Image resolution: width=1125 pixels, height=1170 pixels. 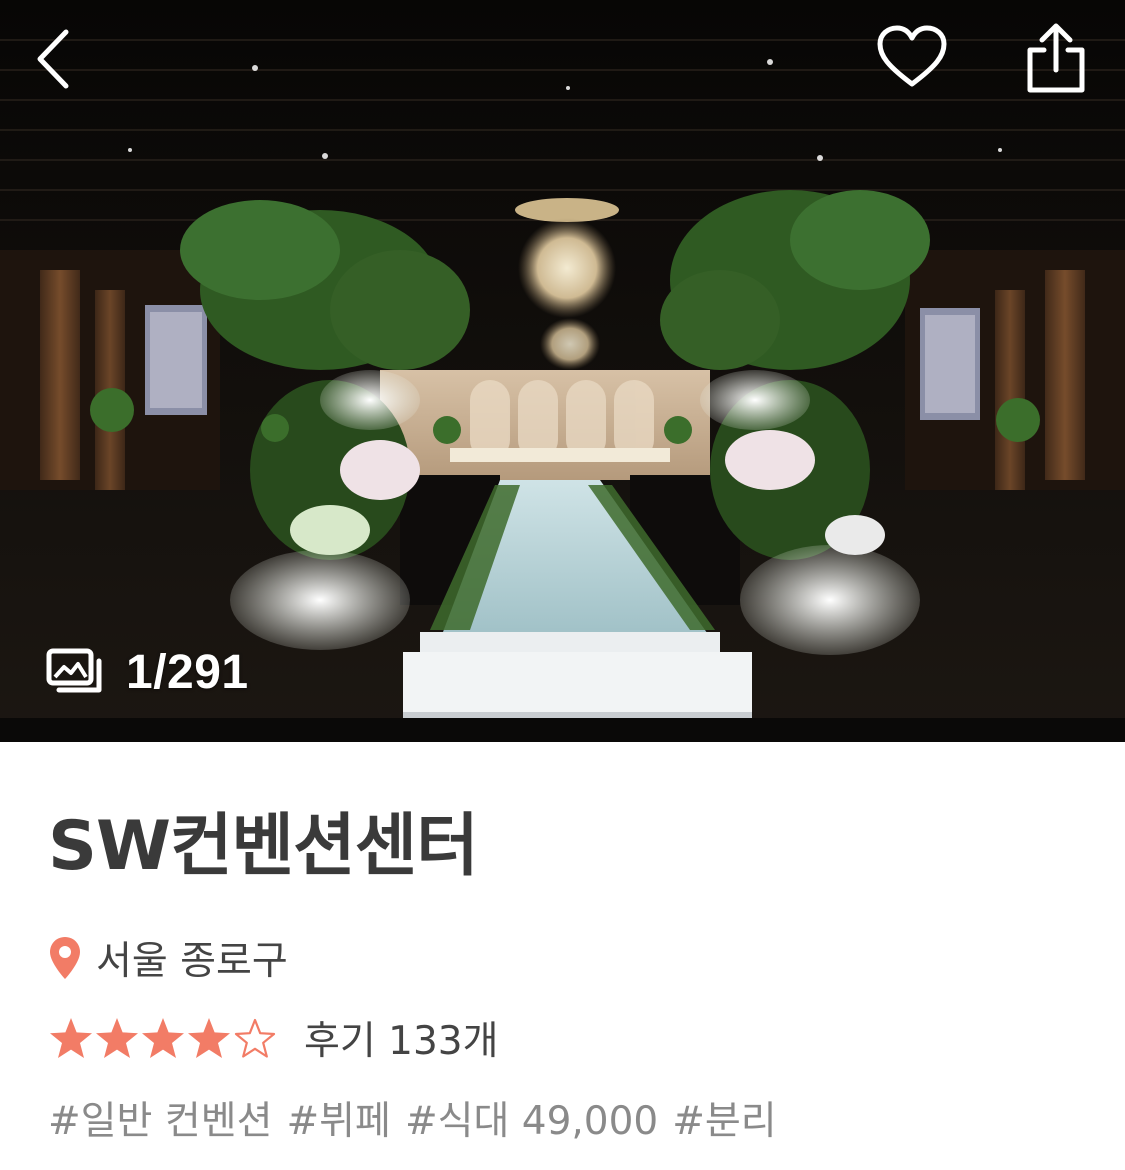 What do you see at coordinates (338, 1121) in the screenshot?
I see `tag: #뷔페` at bounding box center [338, 1121].